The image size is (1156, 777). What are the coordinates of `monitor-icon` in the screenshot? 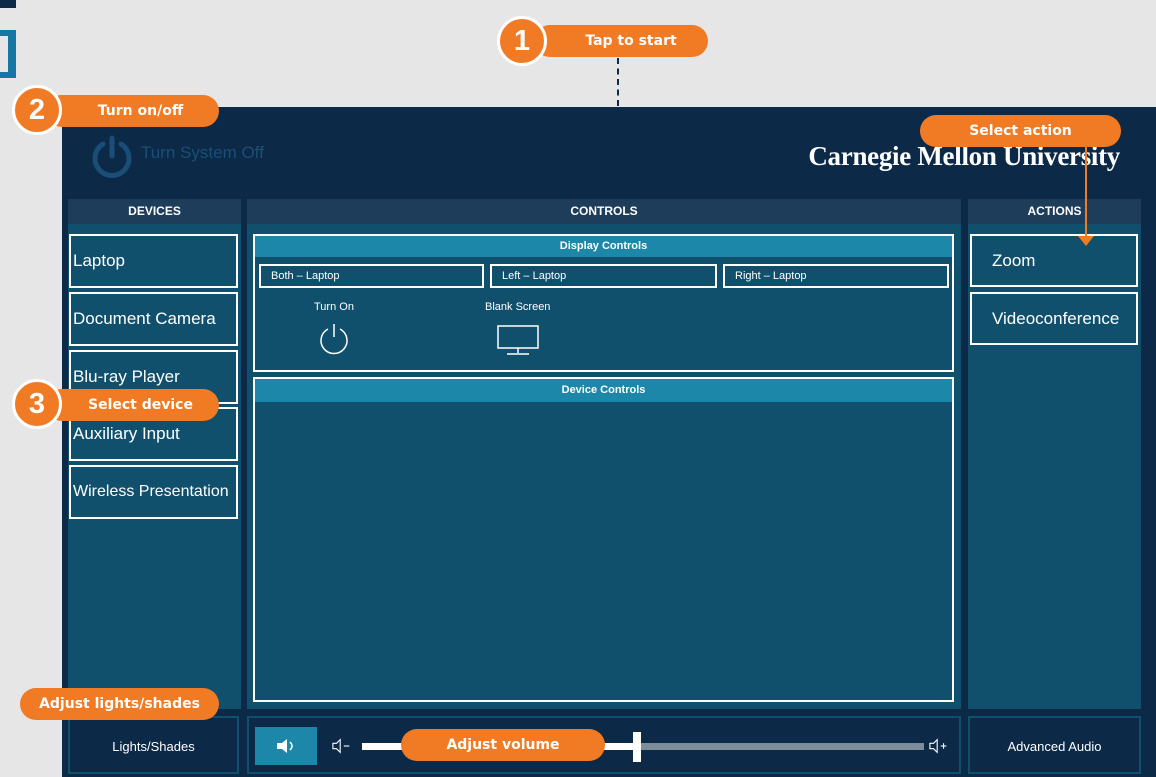 It's located at (518, 340).